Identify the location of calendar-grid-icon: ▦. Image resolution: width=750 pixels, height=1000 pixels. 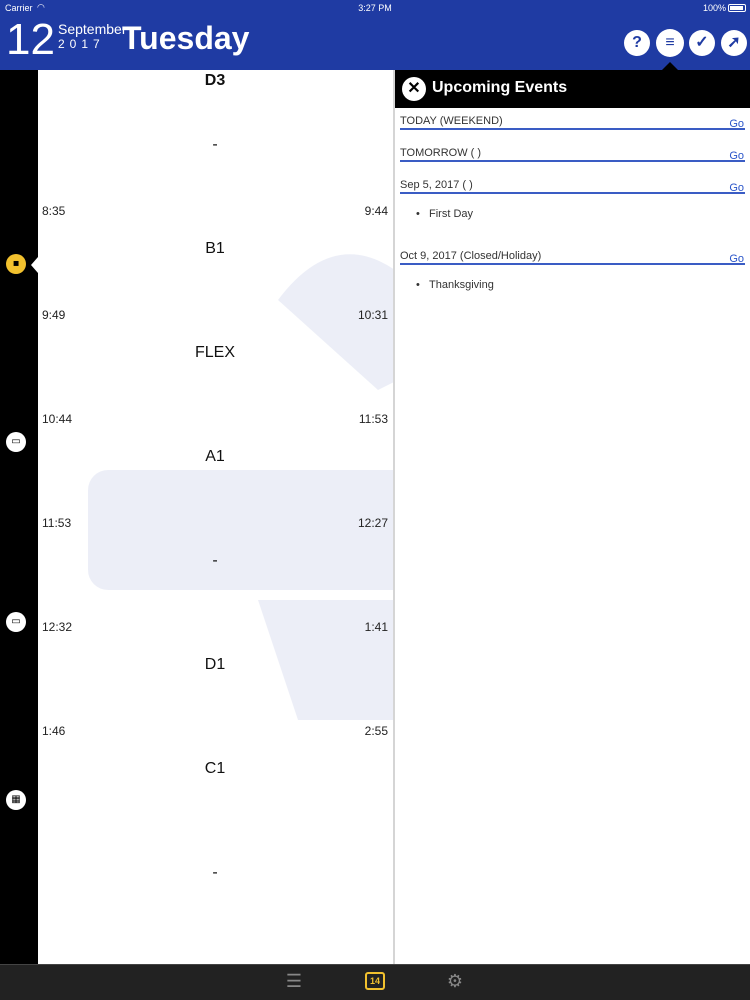
(16, 800).